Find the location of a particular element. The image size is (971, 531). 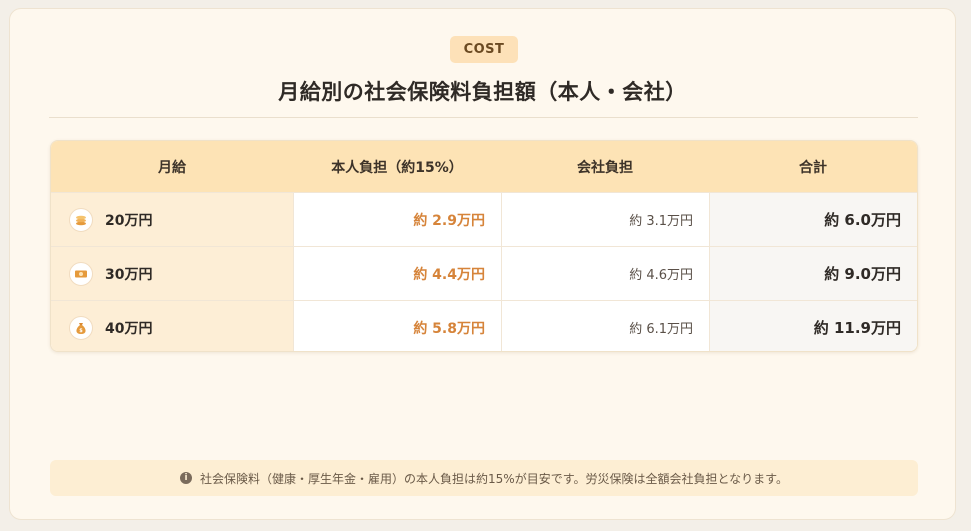

title-divider is located at coordinates (483, 117).